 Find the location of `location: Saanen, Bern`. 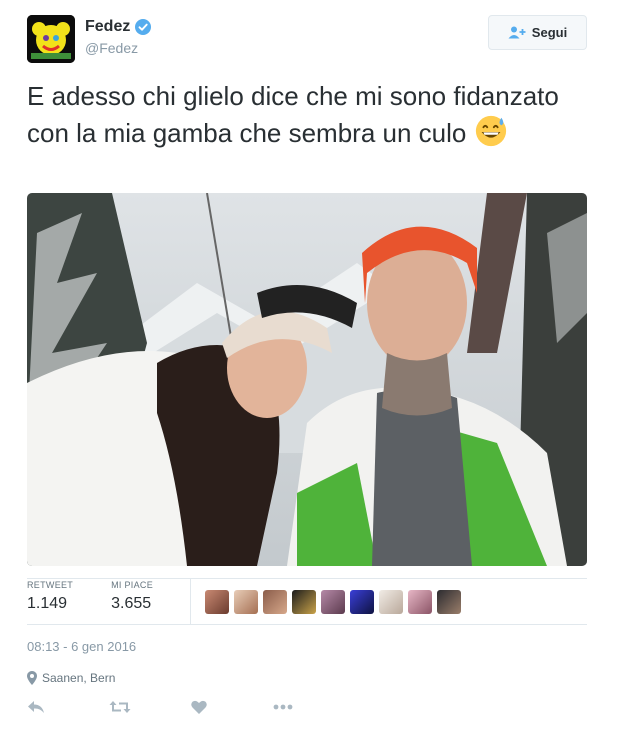

location: Saanen, Bern is located at coordinates (71, 678).